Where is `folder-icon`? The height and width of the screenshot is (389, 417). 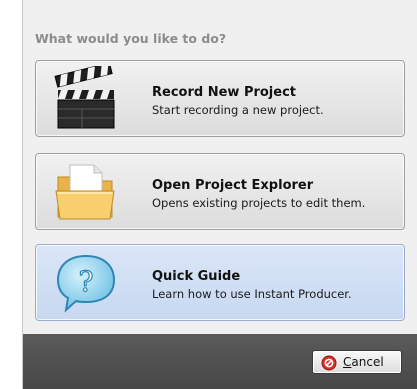 folder-icon is located at coordinates (86, 192).